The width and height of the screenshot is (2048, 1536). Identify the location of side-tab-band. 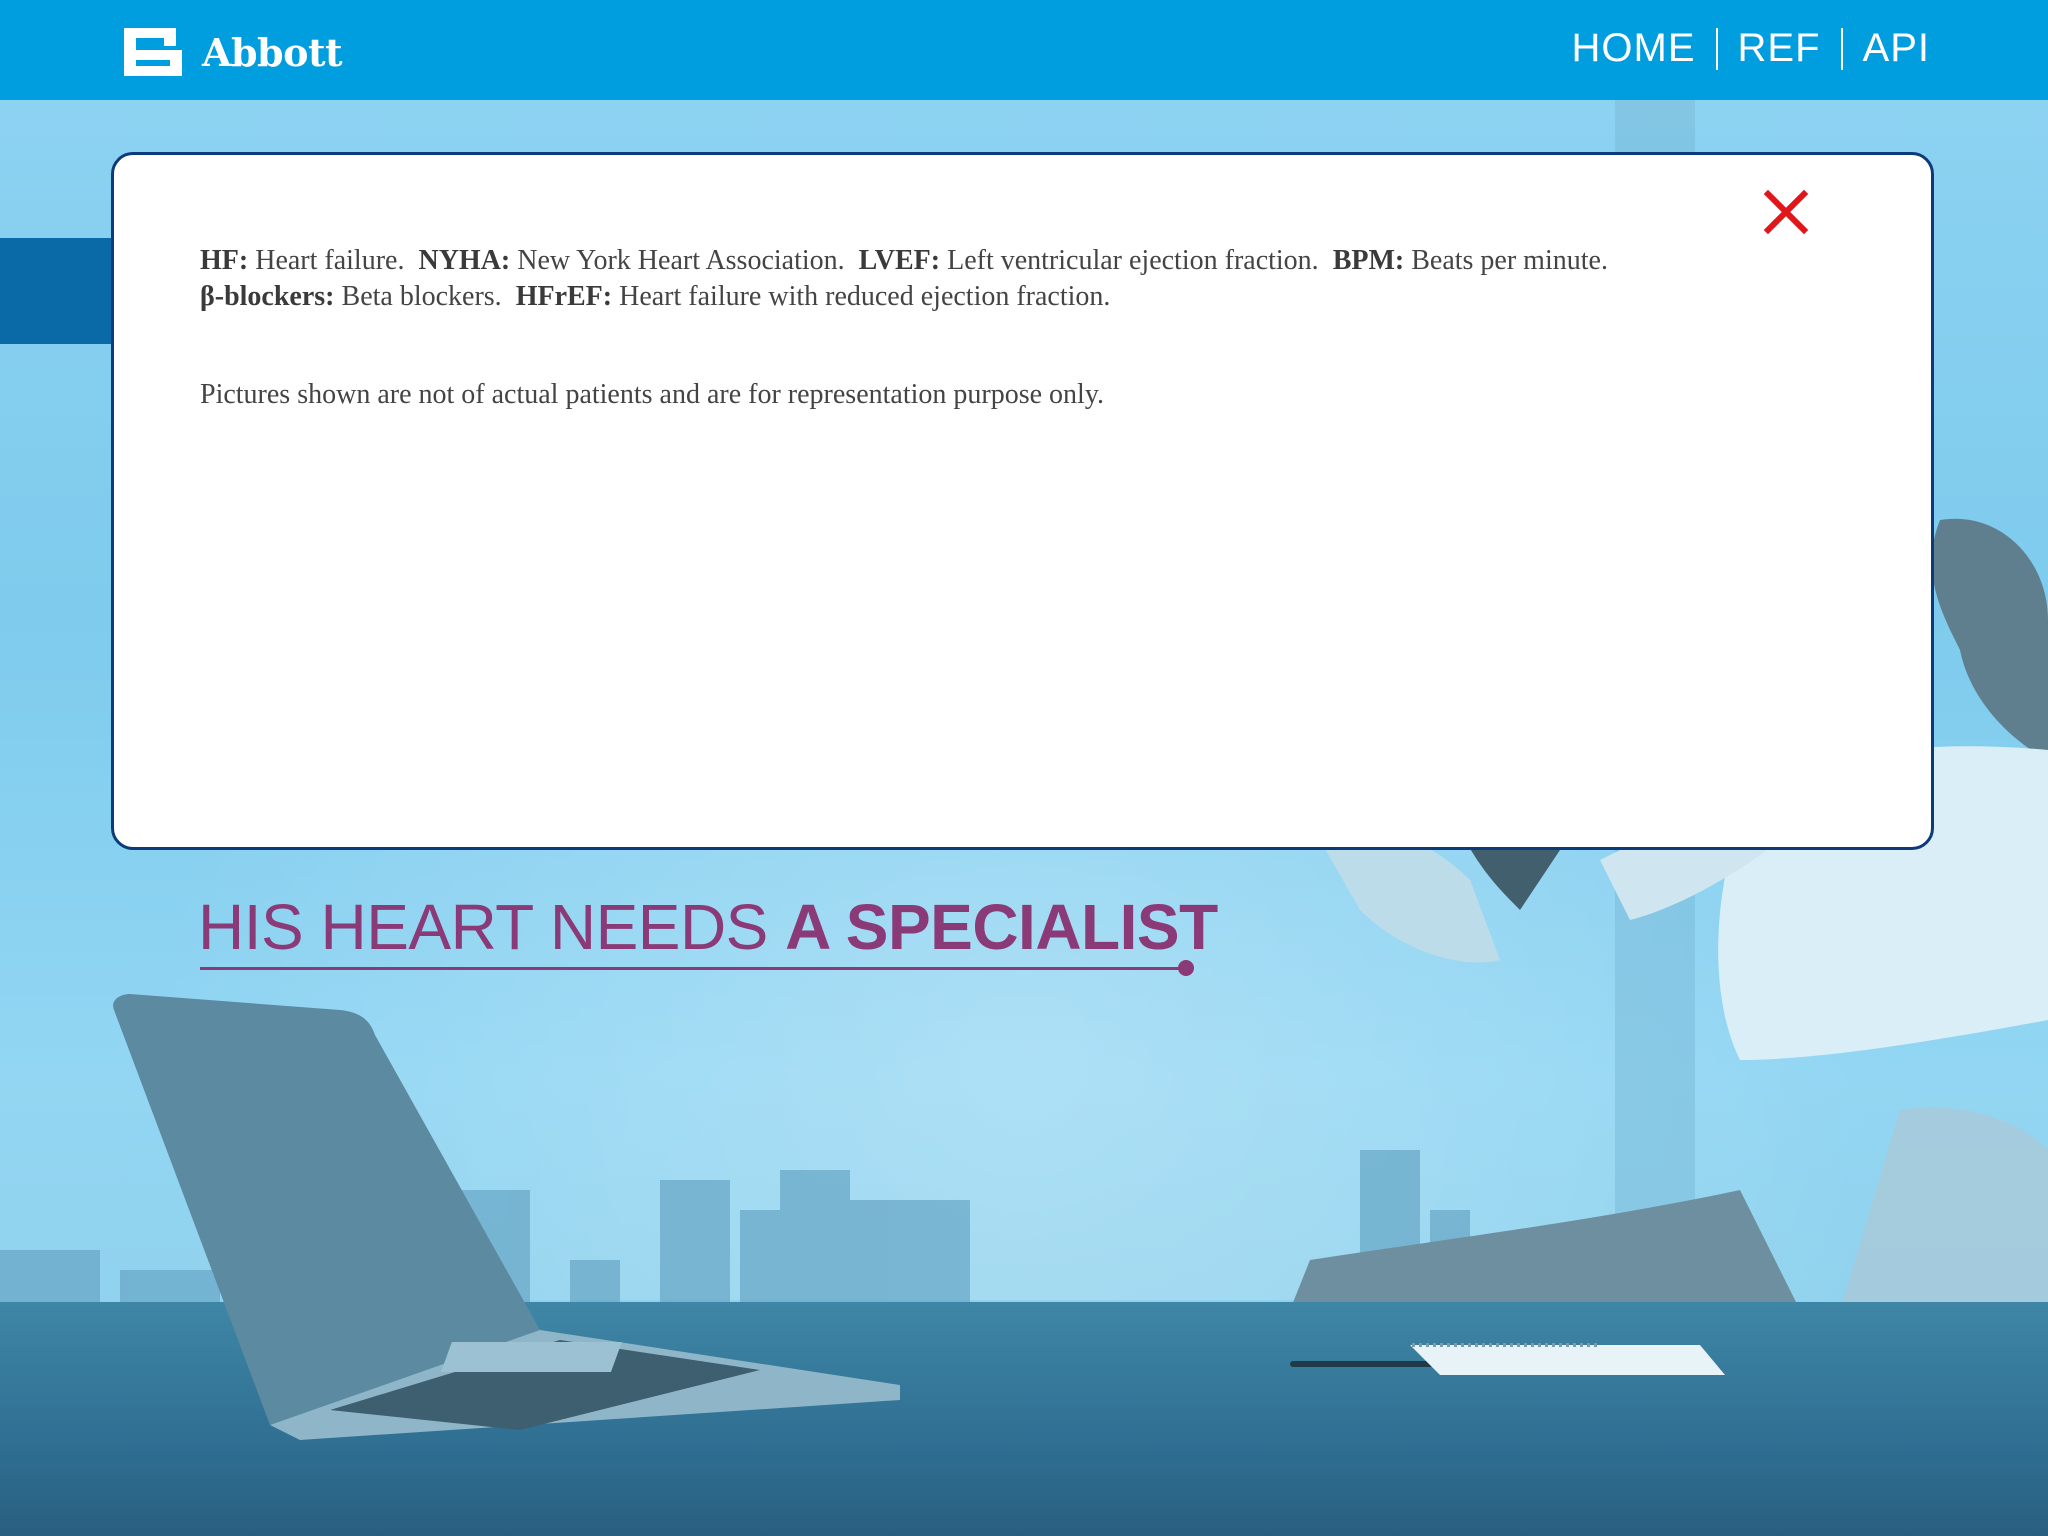
(60, 291).